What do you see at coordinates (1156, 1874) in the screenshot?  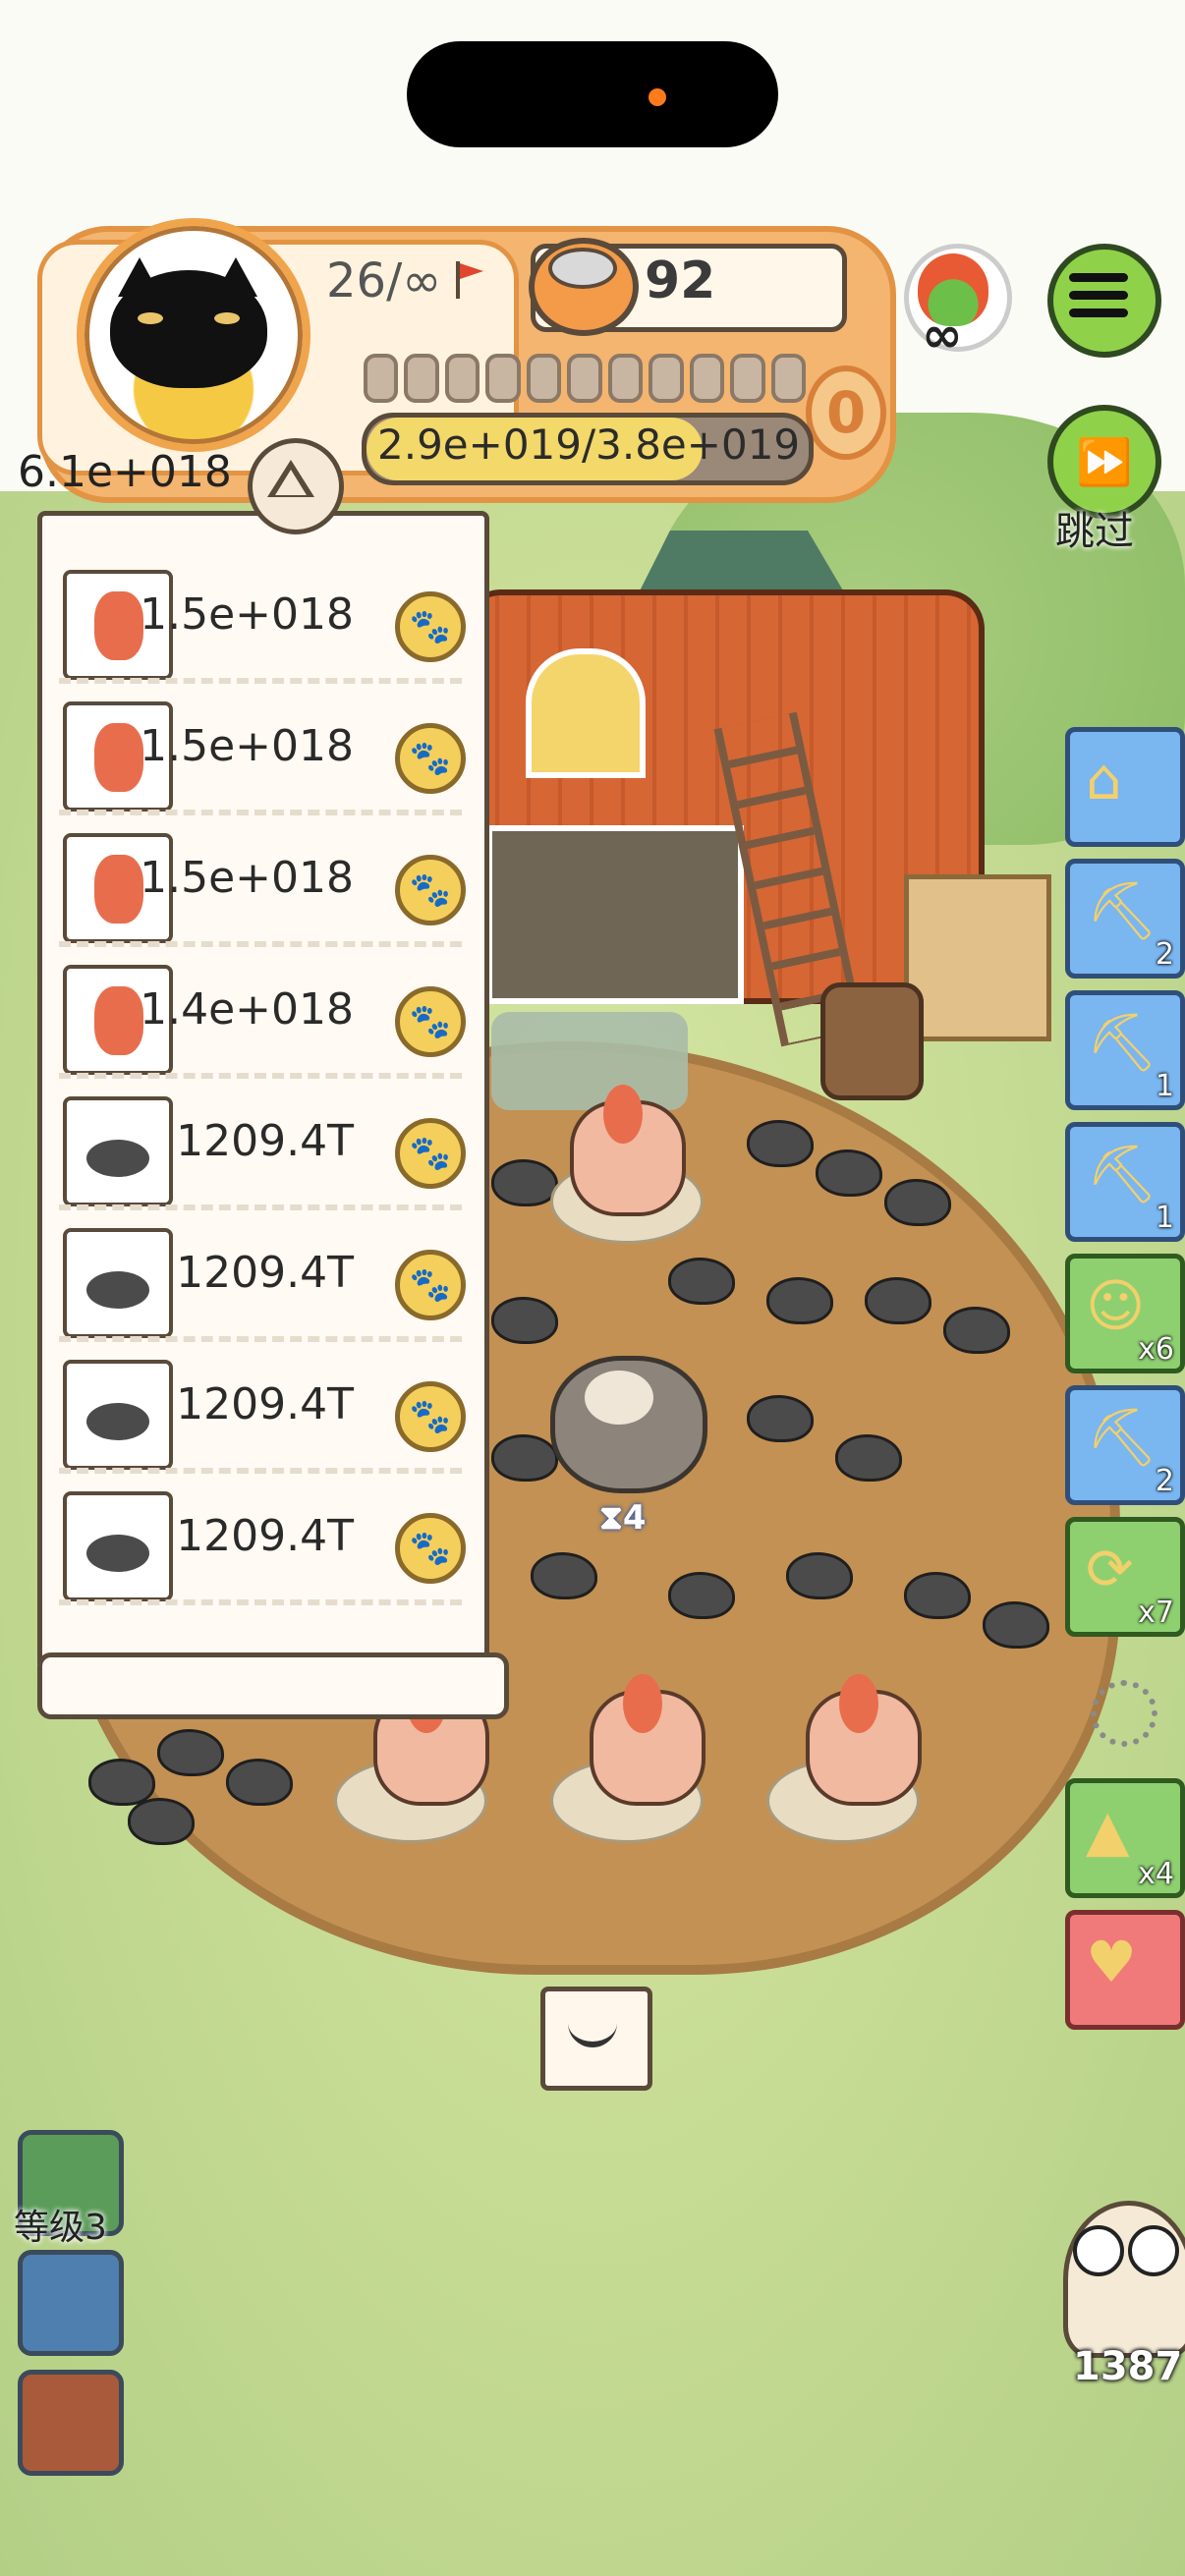 I see `tool-count: x4` at bounding box center [1156, 1874].